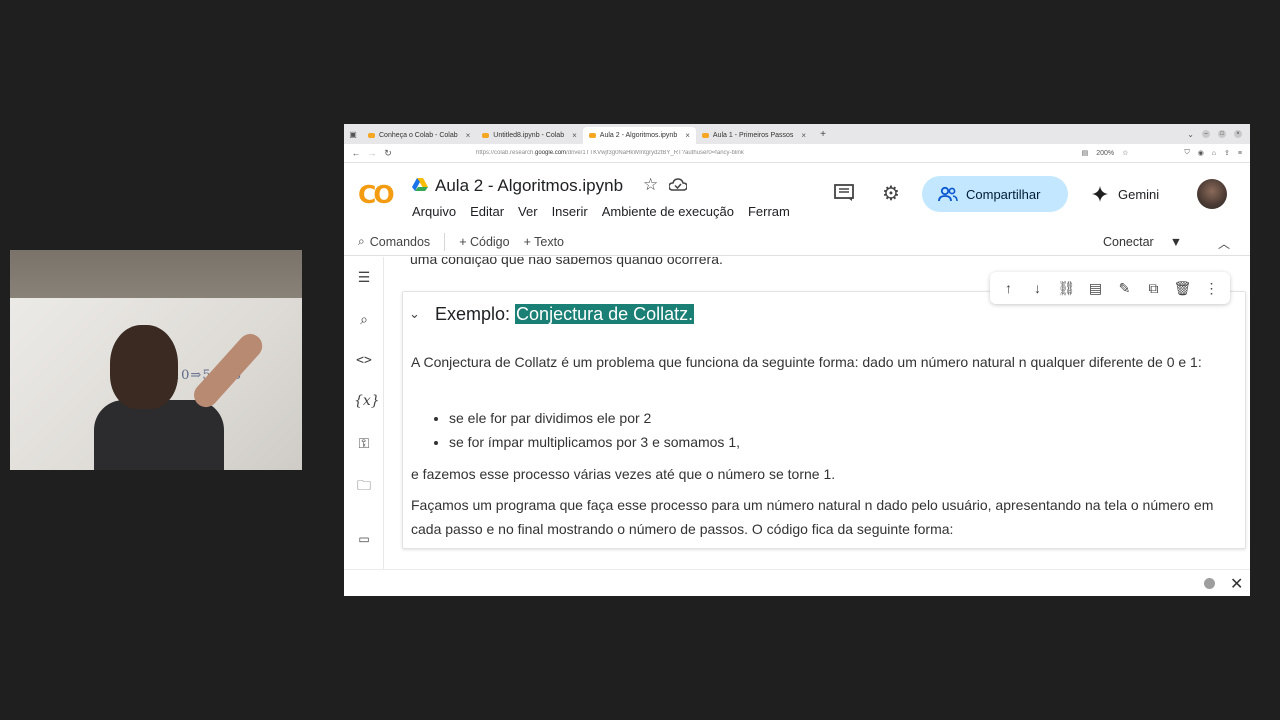 Image resolution: width=1280 pixels, height=720 pixels. What do you see at coordinates (367, 401) in the screenshot?
I see `variables-icon: {x}` at bounding box center [367, 401].